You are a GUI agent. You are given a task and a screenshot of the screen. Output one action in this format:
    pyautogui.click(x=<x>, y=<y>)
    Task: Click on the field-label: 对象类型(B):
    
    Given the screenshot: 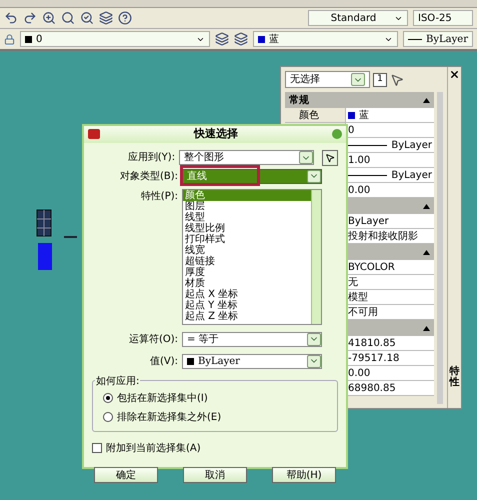 What is the action you would take?
    pyautogui.click(x=148, y=177)
    